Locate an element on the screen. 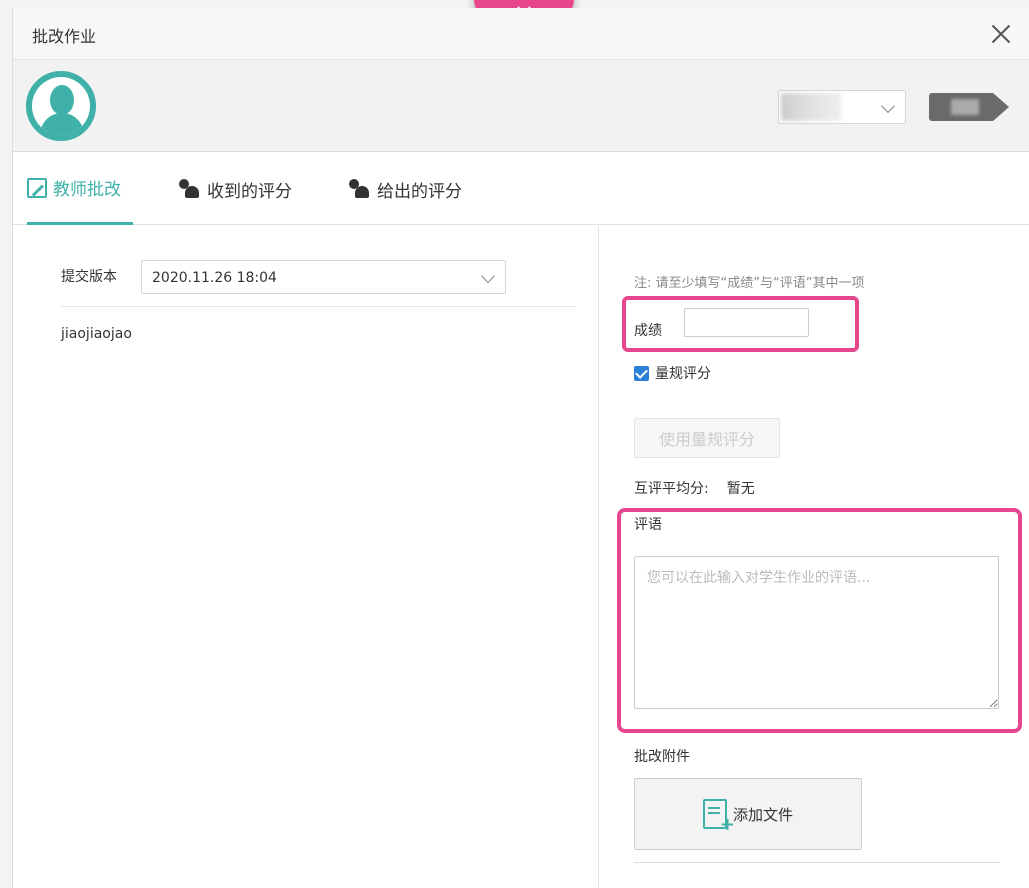  tab-bar: 教师批改 收到的评分 给出的评分 is located at coordinates (521, 189).